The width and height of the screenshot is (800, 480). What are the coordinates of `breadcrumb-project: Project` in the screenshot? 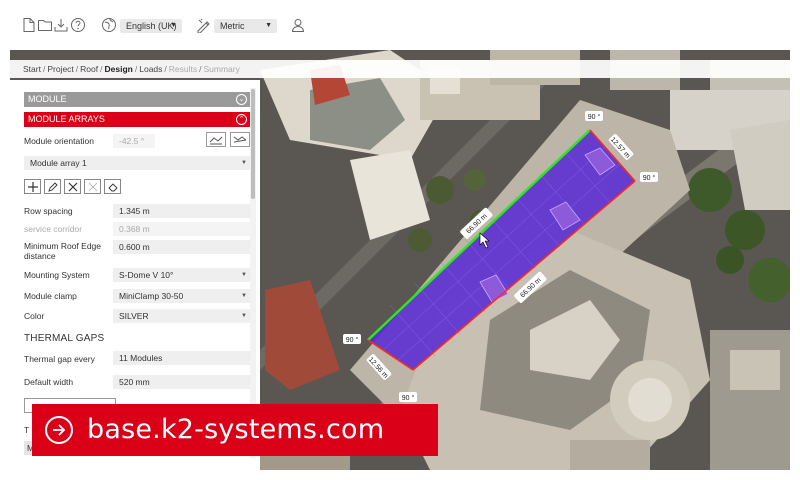 It's located at (60, 69).